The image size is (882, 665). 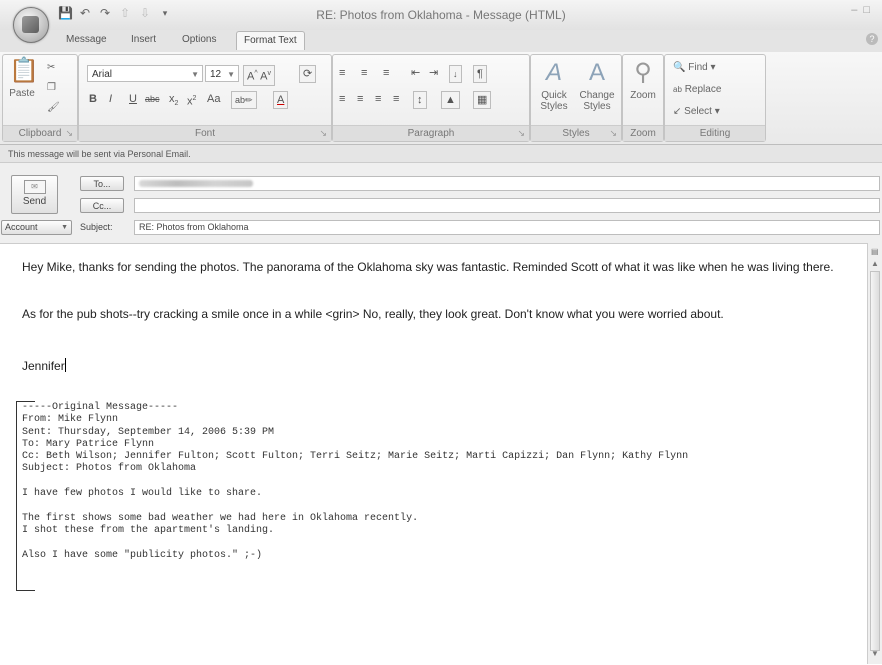 What do you see at coordinates (281, 100) in the screenshot?
I see `font-color-icon: A` at bounding box center [281, 100].